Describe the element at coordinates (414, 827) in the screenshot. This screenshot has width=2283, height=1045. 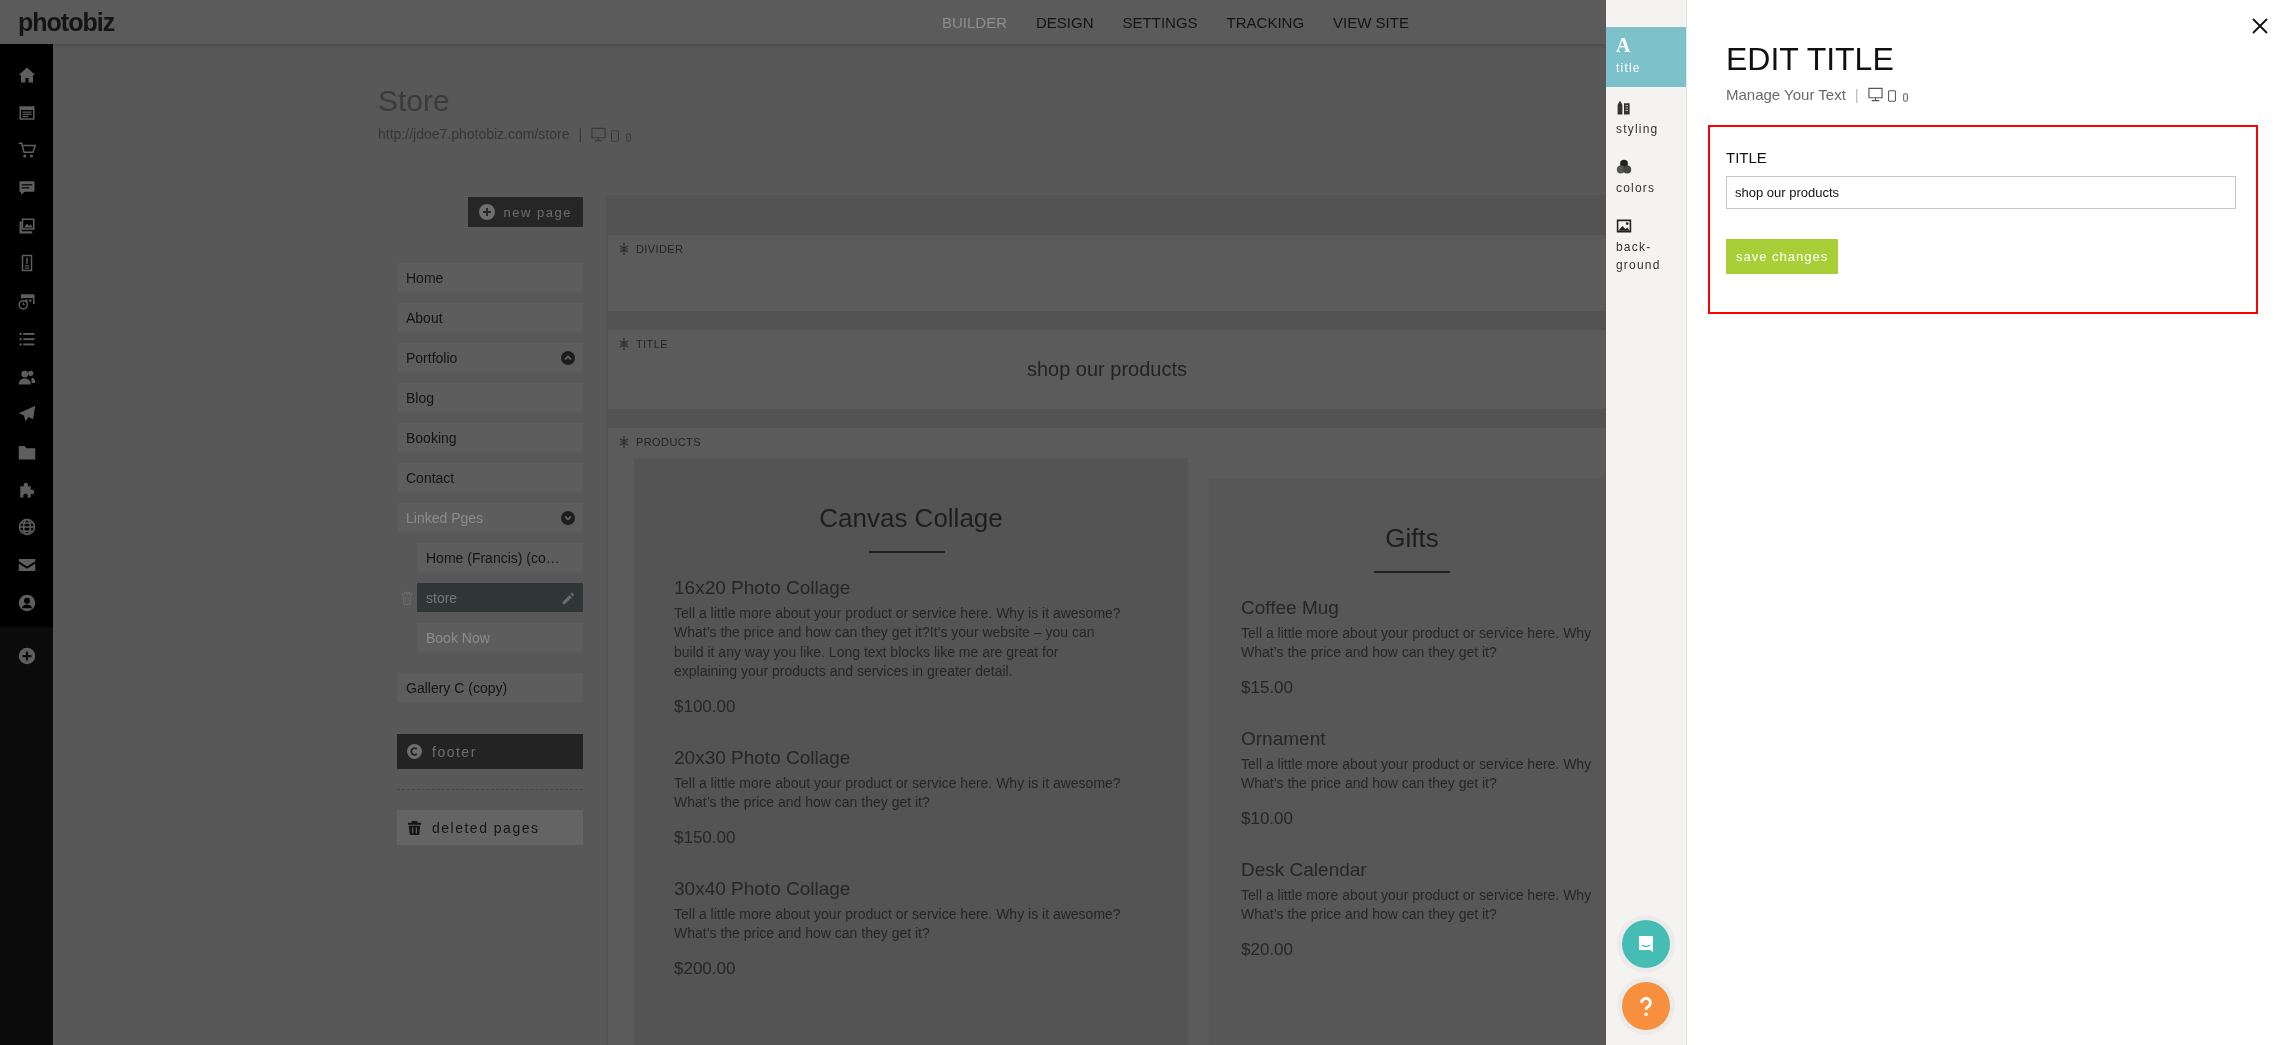
I see `trash-icon` at that location.